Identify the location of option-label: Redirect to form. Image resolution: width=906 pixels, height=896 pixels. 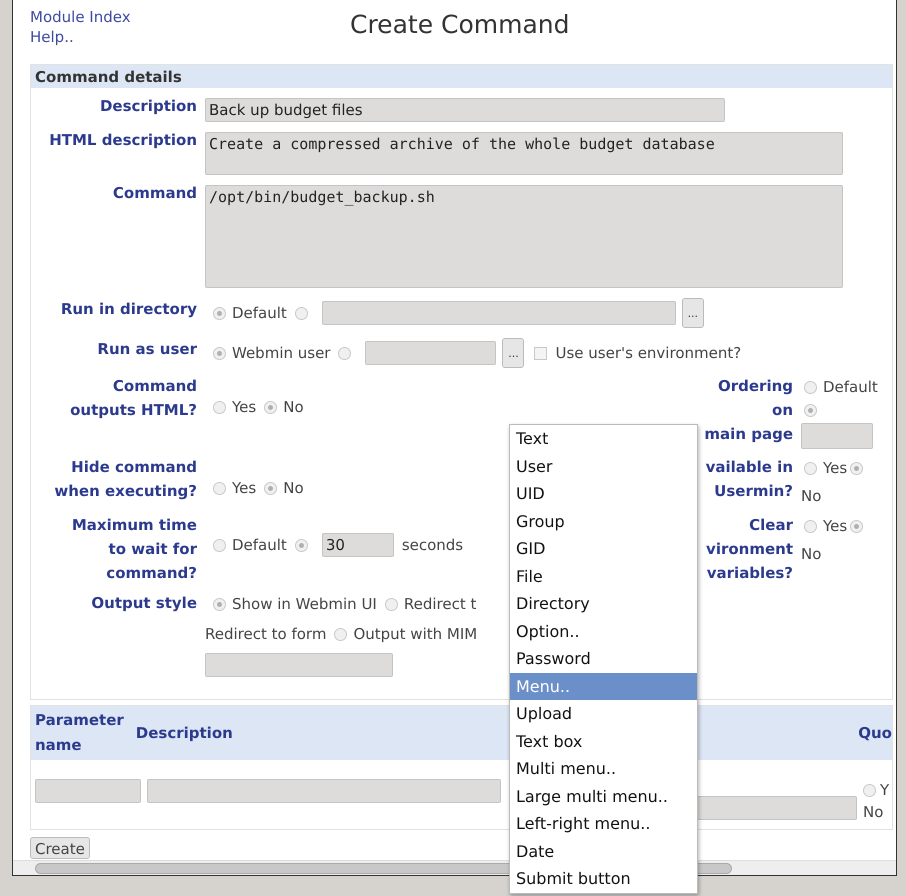
(265, 634).